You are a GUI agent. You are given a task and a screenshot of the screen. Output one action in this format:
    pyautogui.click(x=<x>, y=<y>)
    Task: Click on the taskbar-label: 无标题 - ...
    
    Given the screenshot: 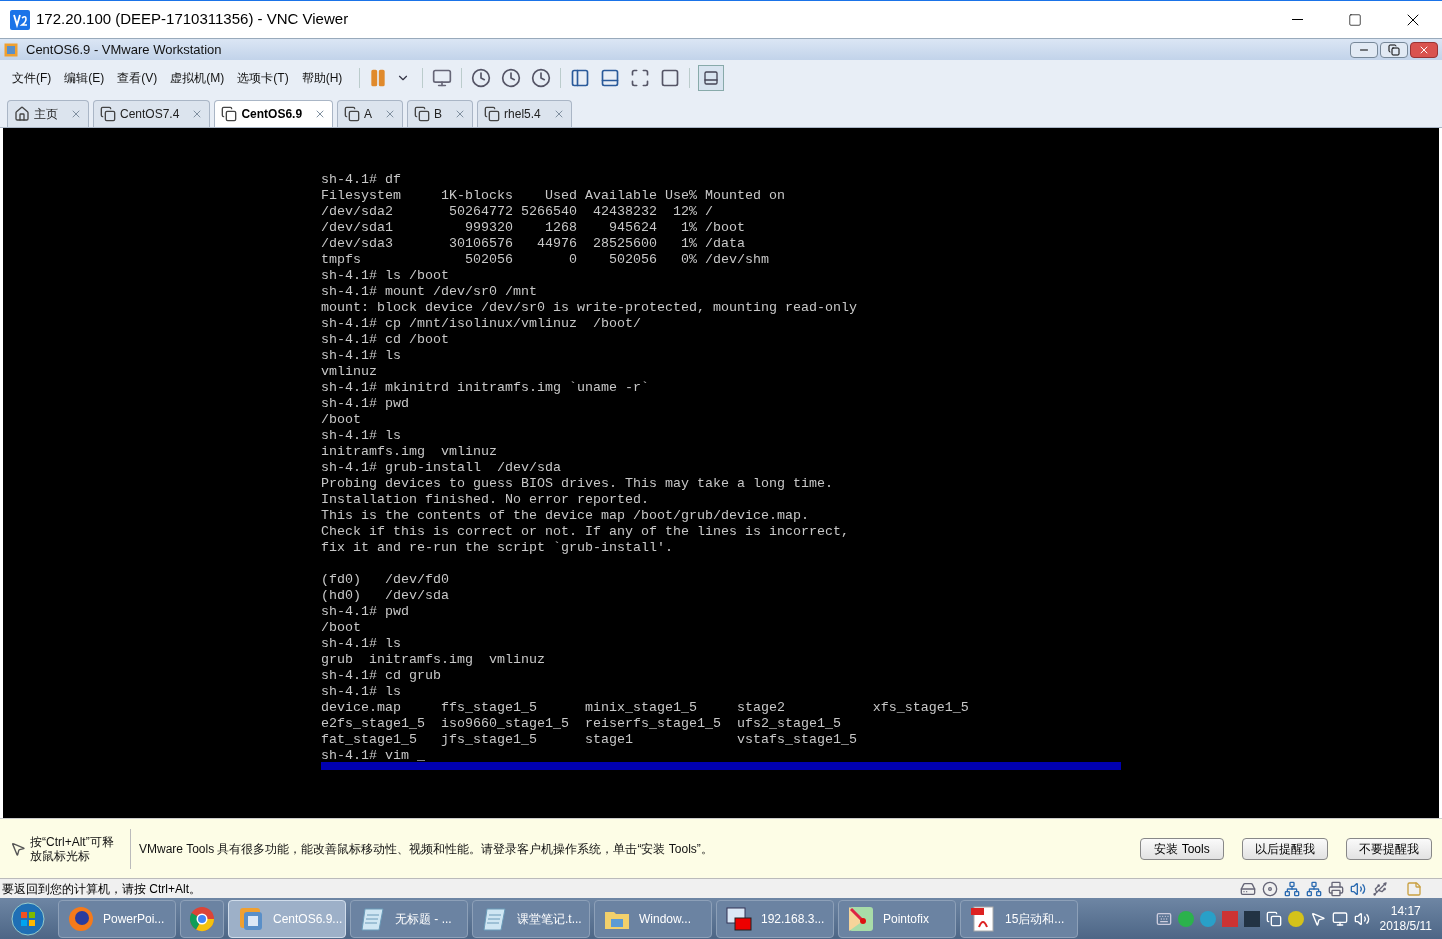 What is the action you would take?
    pyautogui.click(x=423, y=919)
    